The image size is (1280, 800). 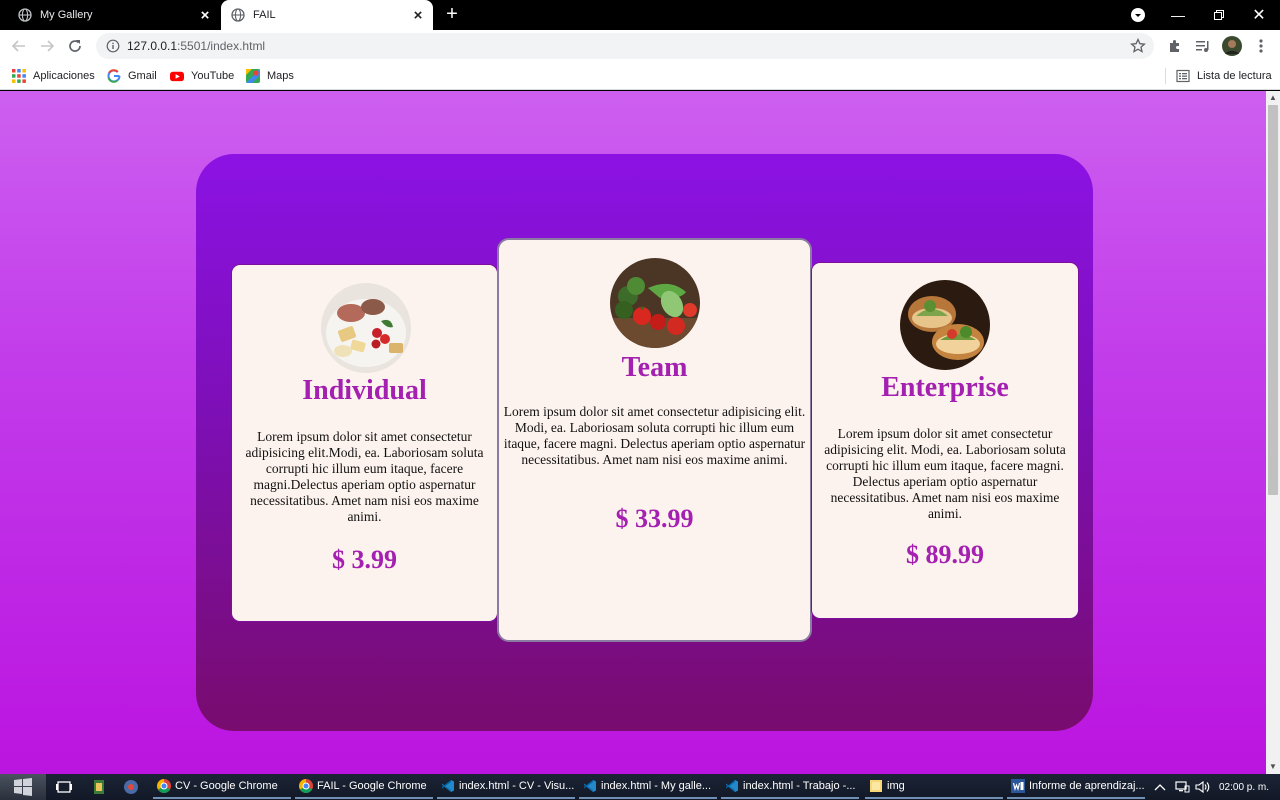 I want to click on food-platter-image, so click(x=366, y=328).